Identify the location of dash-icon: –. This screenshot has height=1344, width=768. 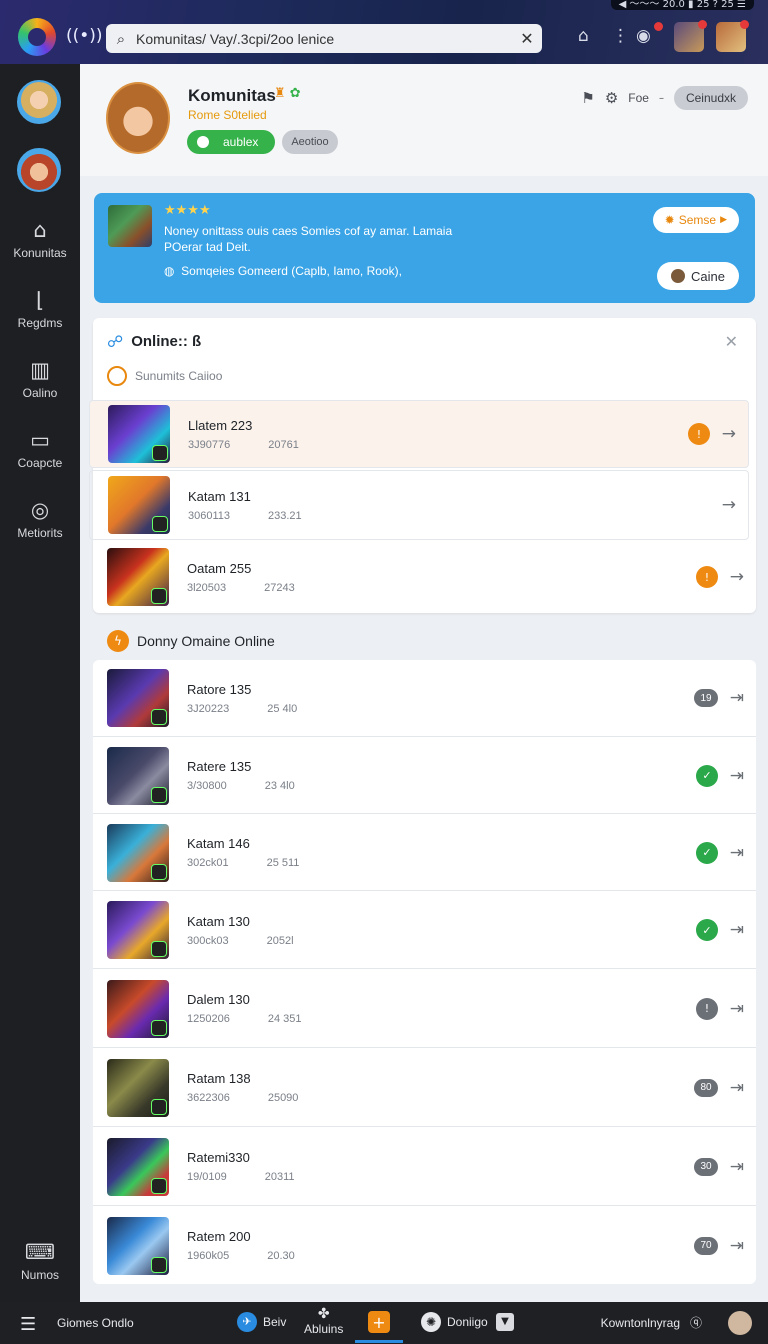
(661, 98).